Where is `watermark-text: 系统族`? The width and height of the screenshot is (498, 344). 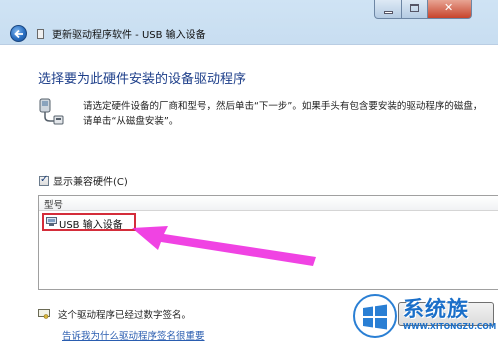
watermark-text: 系统族 is located at coordinates (436, 309).